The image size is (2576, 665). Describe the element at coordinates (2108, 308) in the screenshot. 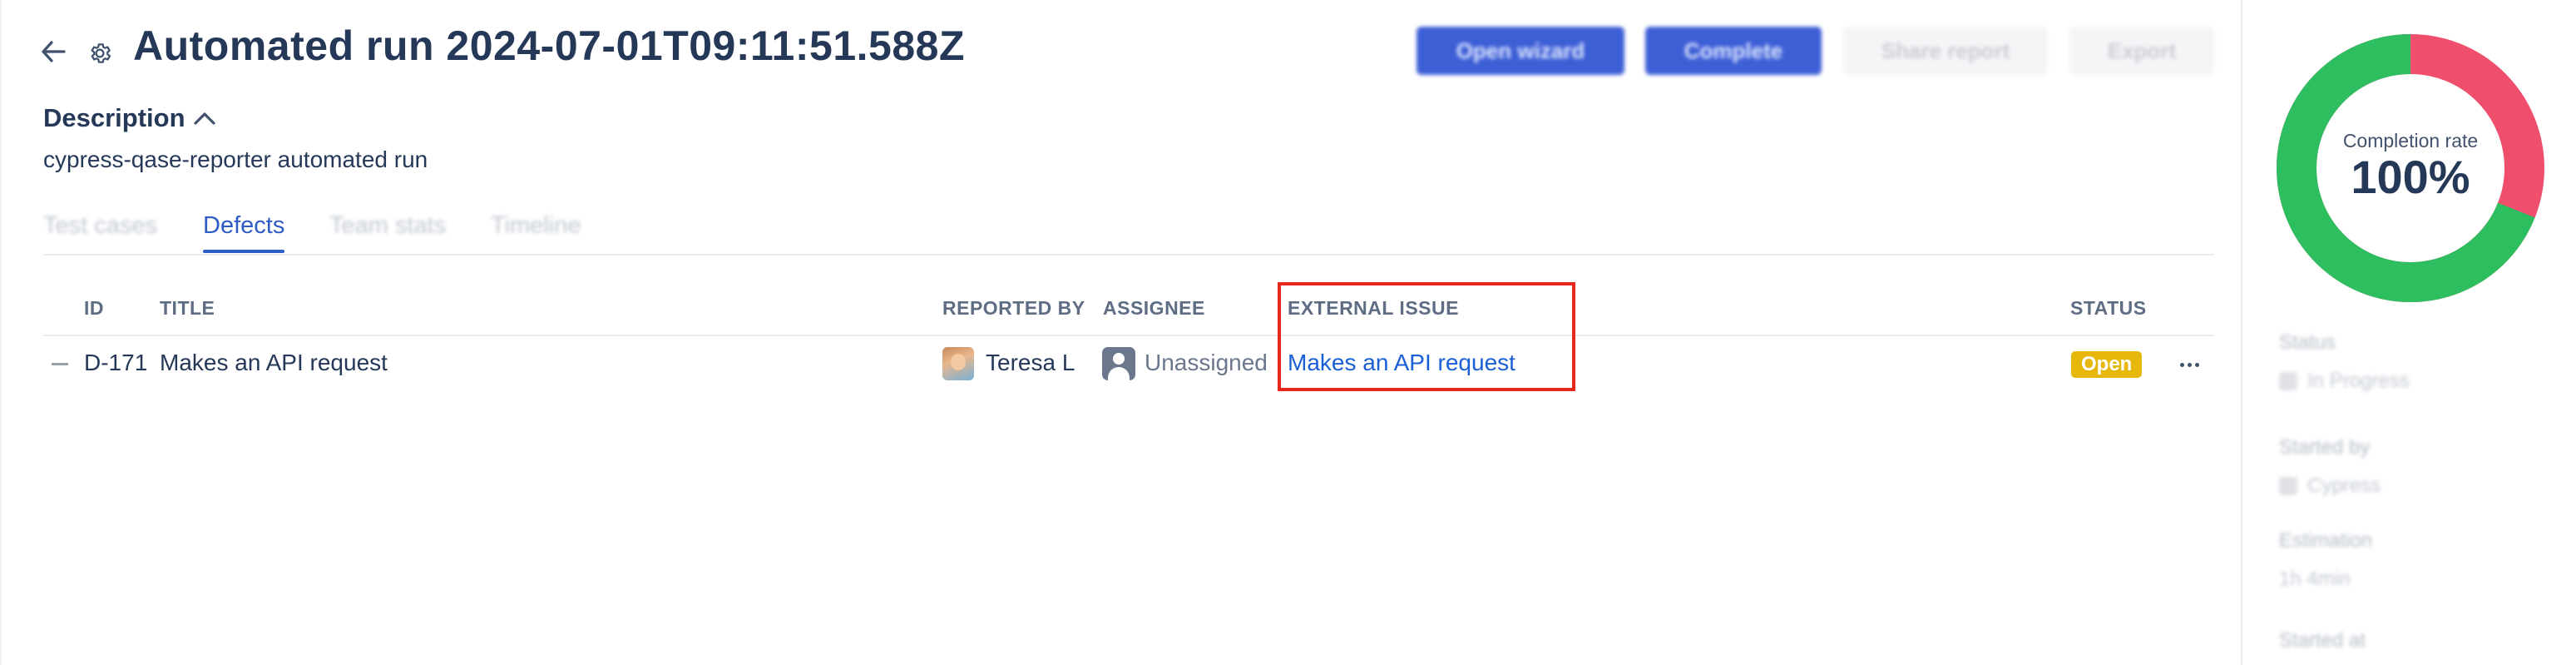

I see `column-header-status: STATUS` at that location.